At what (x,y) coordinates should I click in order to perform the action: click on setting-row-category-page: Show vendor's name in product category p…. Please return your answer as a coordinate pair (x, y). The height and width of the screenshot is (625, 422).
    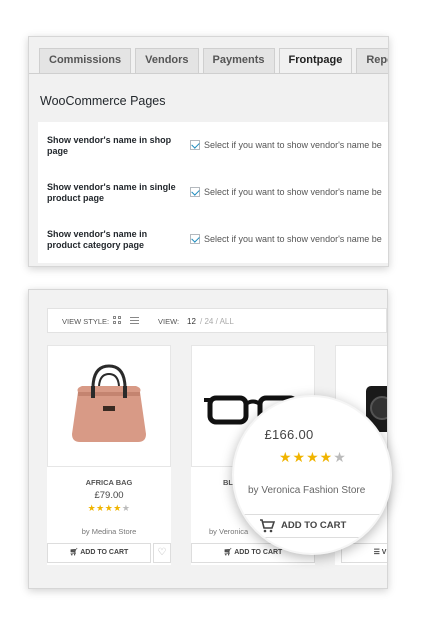
    Looking at the image, I should click on (213, 239).